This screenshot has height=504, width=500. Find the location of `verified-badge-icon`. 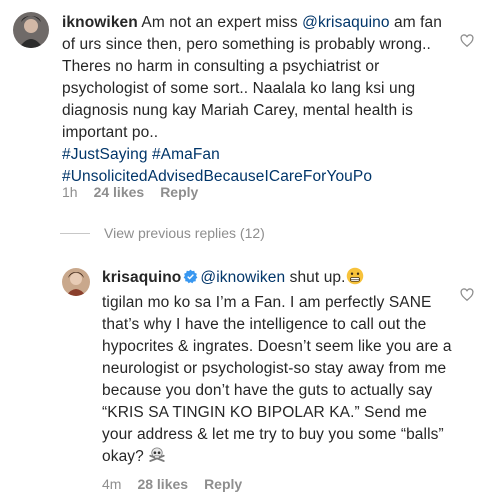

verified-badge-icon is located at coordinates (190, 280).